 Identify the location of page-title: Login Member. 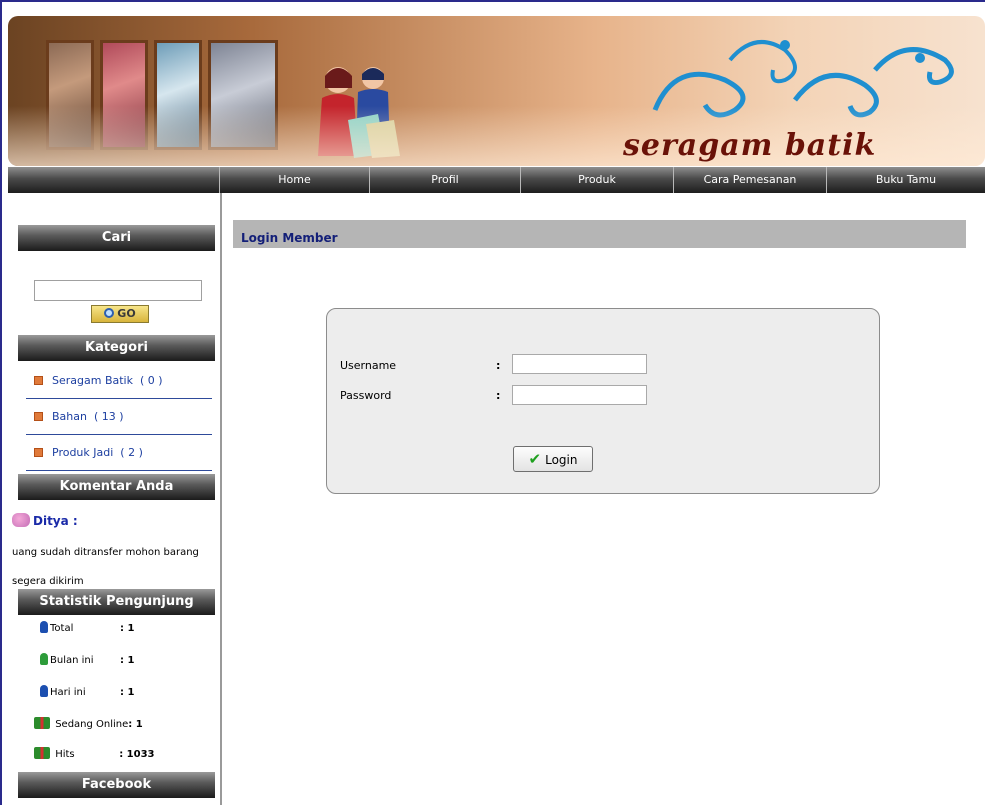
(599, 234).